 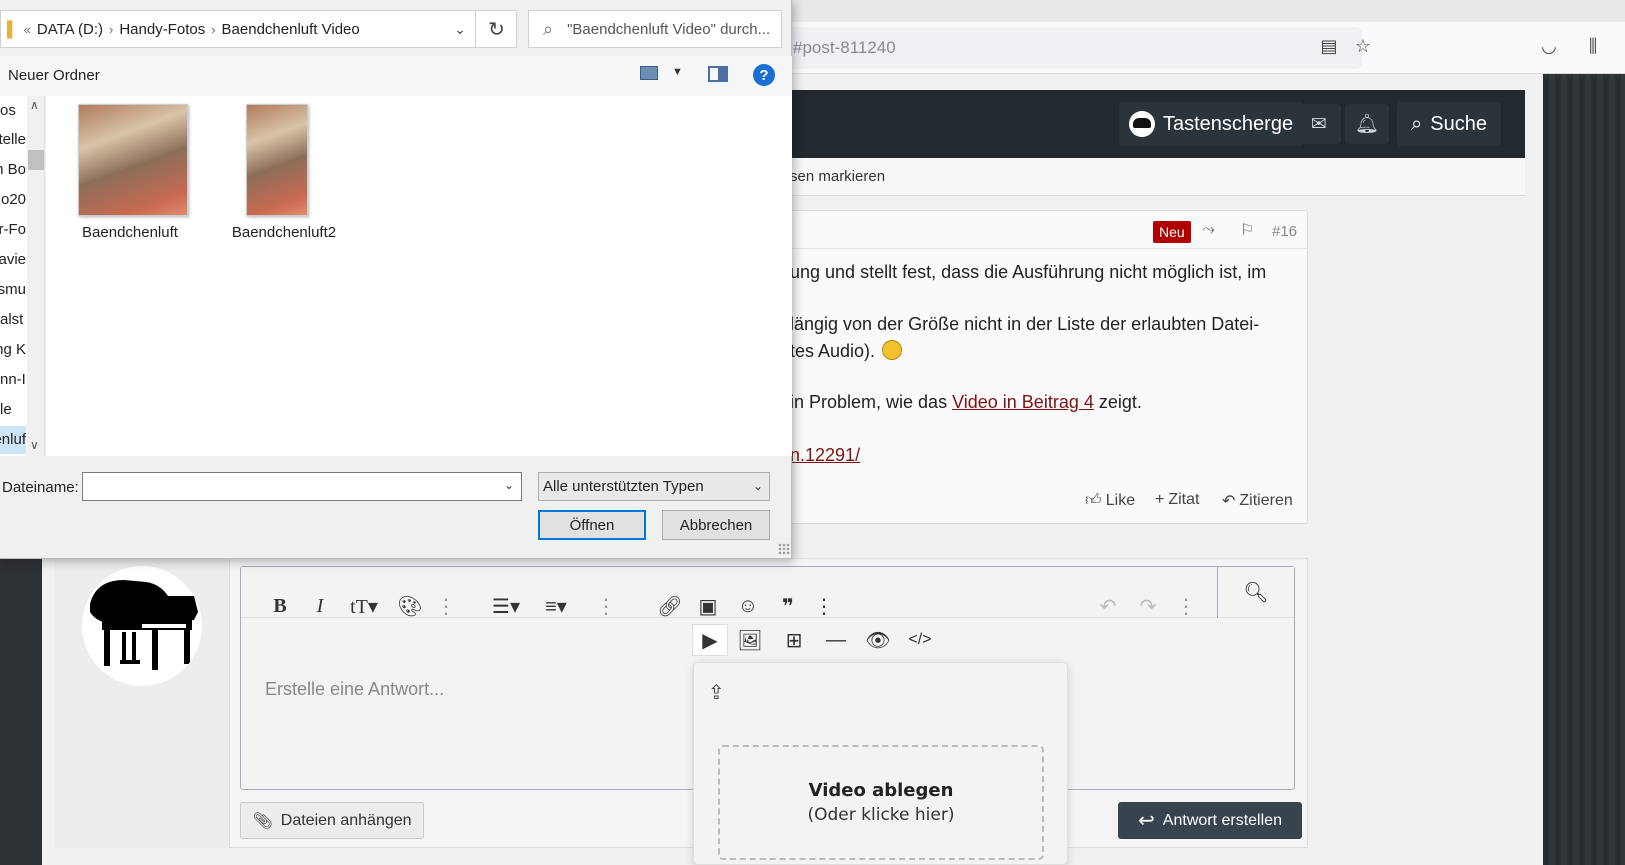 I want to click on reply-arrow-icon: ↶, so click(x=1229, y=501).